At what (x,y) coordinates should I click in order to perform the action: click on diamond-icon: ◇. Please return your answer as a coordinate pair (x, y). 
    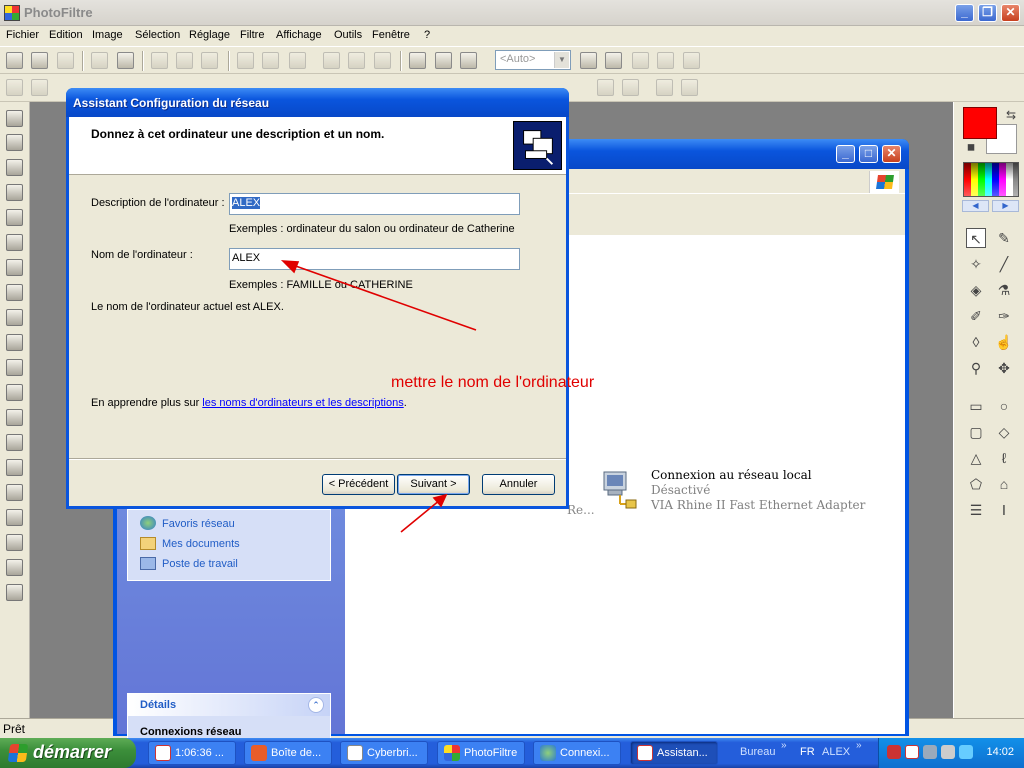
    Looking at the image, I should click on (1004, 432).